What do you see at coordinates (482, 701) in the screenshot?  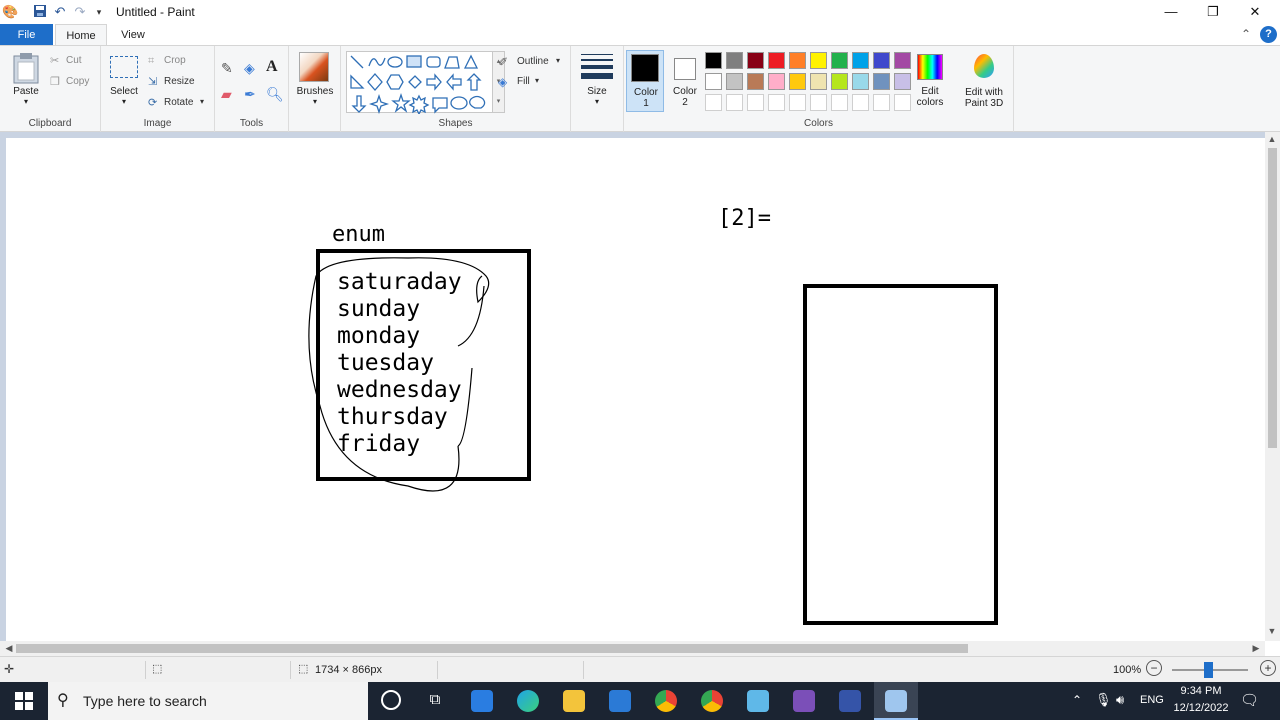 I see `store-icon` at bounding box center [482, 701].